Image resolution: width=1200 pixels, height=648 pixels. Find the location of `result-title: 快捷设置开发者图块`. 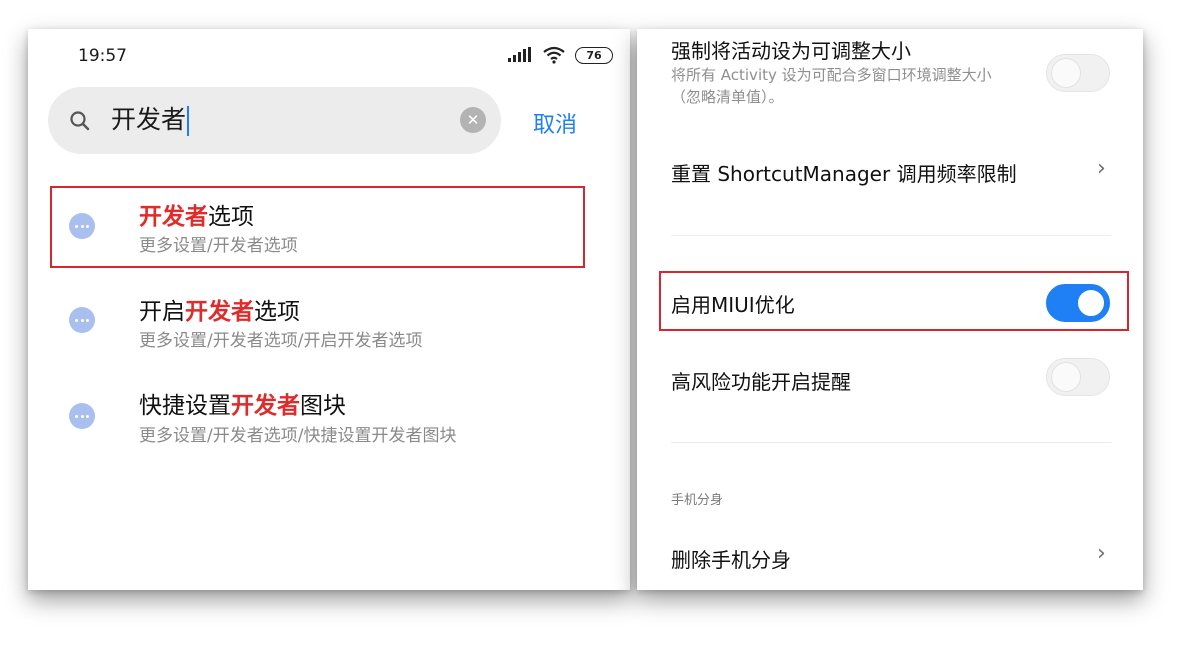

result-title: 快捷设置开发者图块 is located at coordinates (242, 406).